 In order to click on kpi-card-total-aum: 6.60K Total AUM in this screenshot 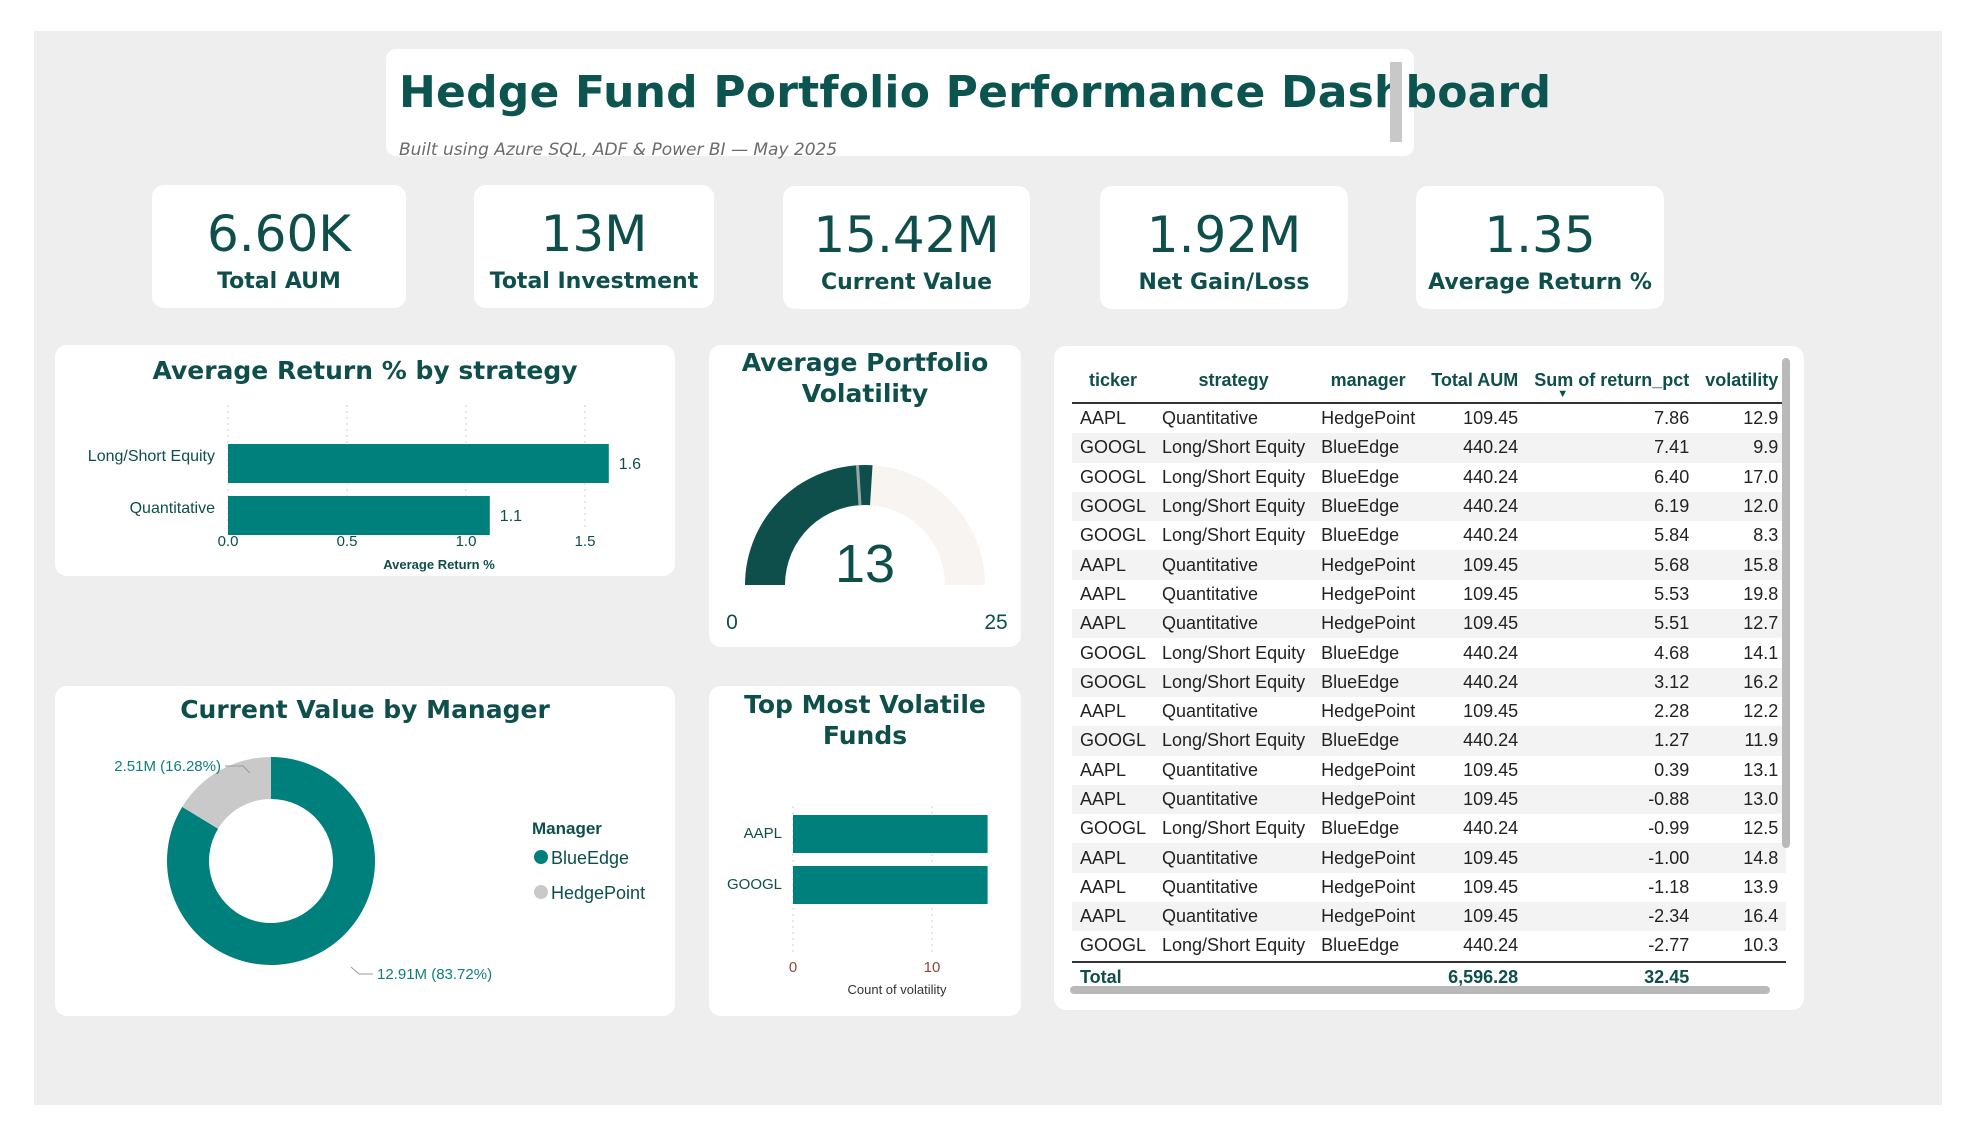, I will do `click(279, 246)`.